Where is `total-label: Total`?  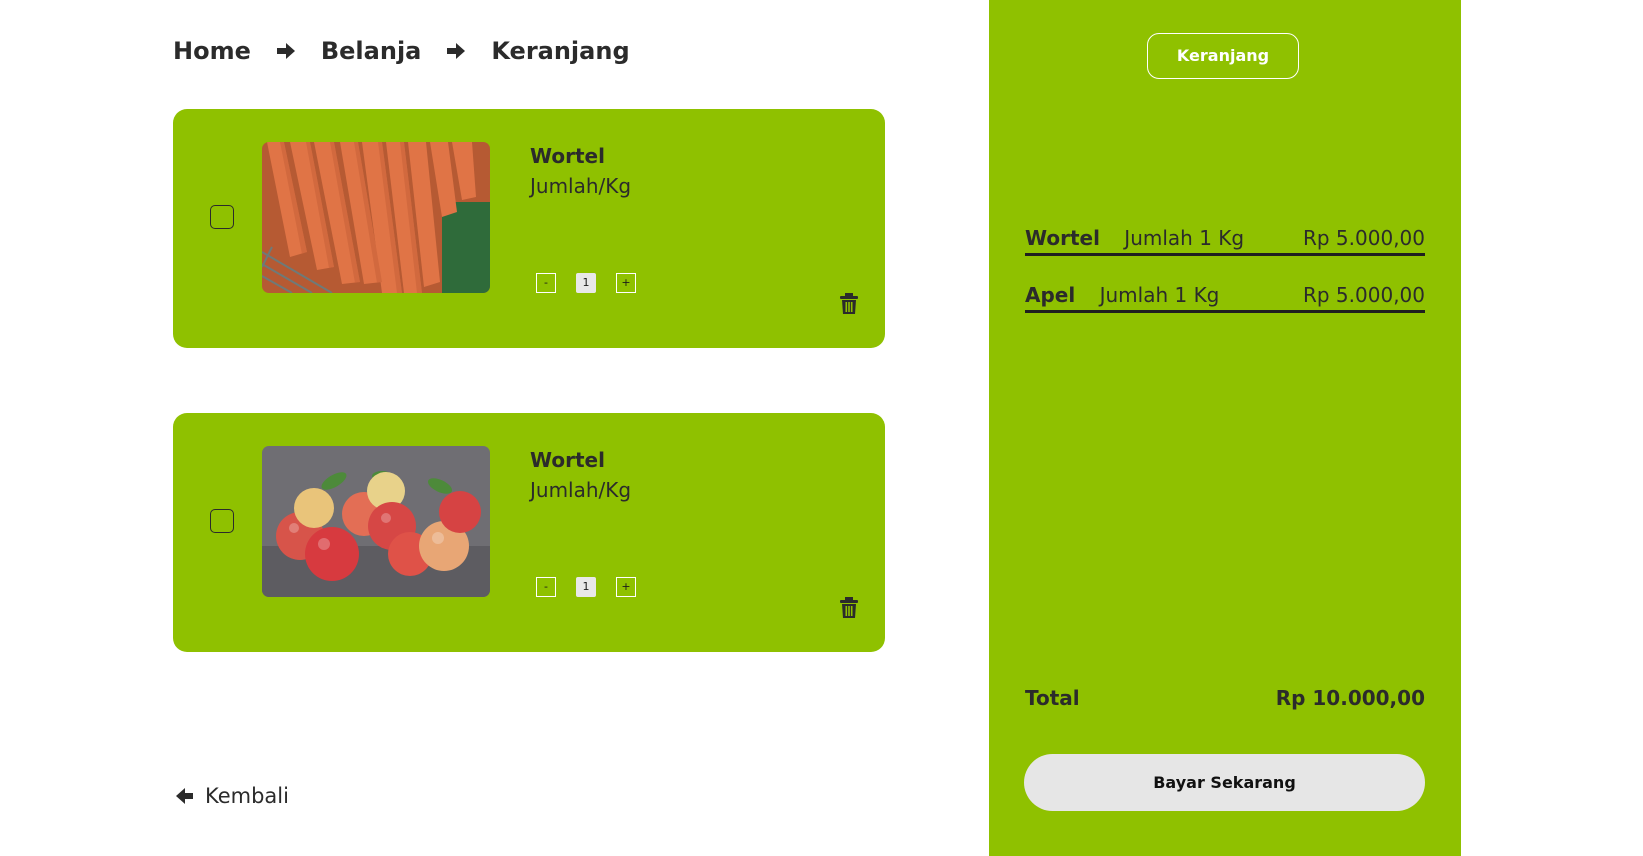 total-label: Total is located at coordinates (1052, 698).